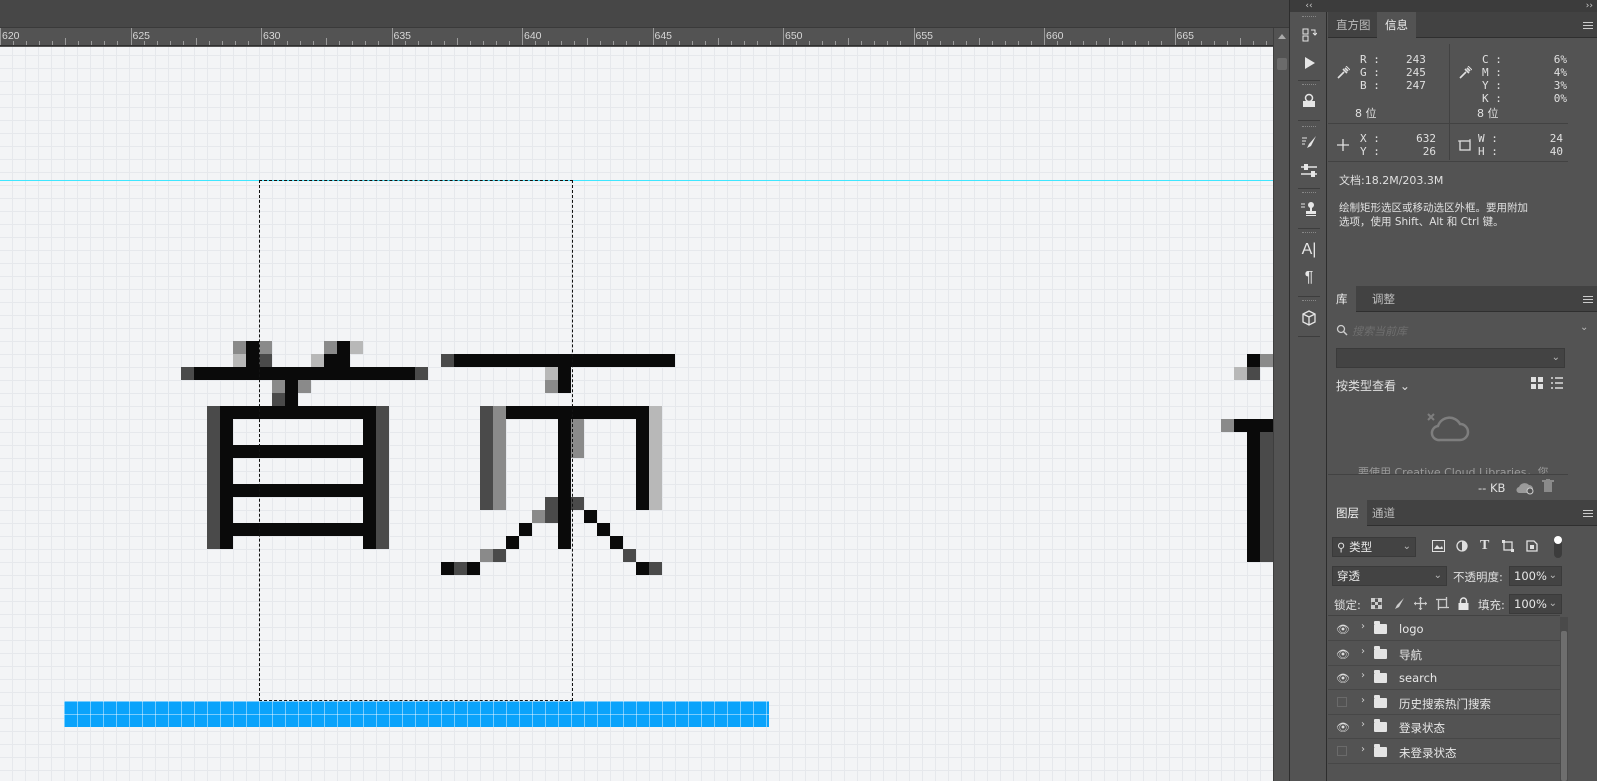  What do you see at coordinates (1445, 678) in the screenshot?
I see `layer-row: 👁 › search` at bounding box center [1445, 678].